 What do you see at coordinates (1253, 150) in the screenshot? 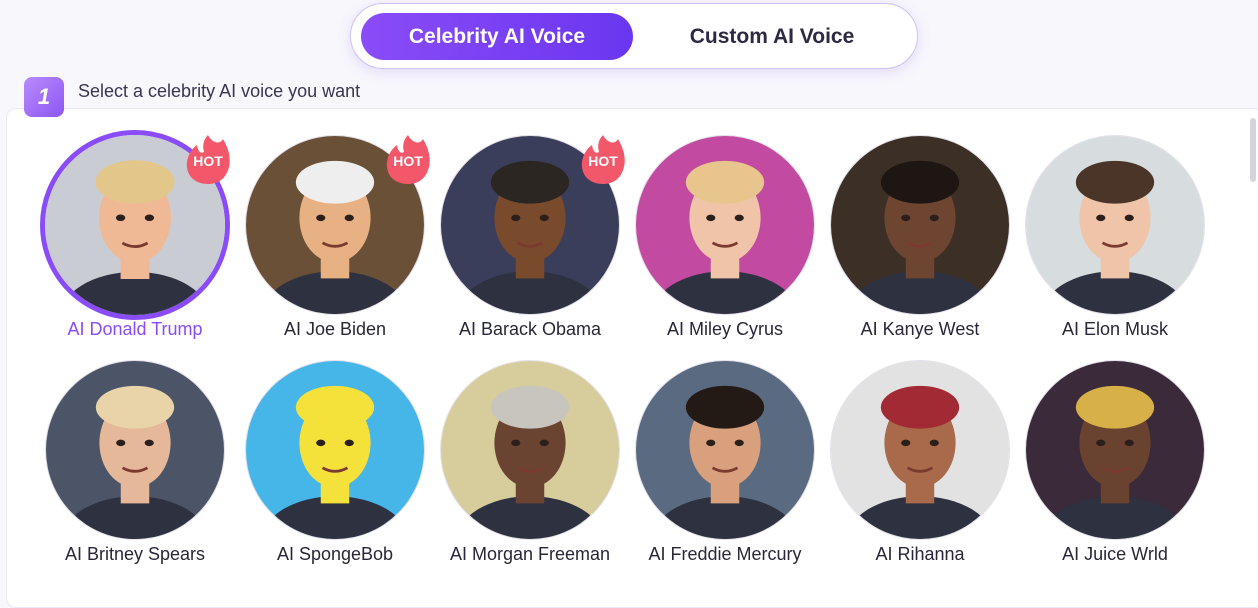
I see `panel-scrollbar` at bounding box center [1253, 150].